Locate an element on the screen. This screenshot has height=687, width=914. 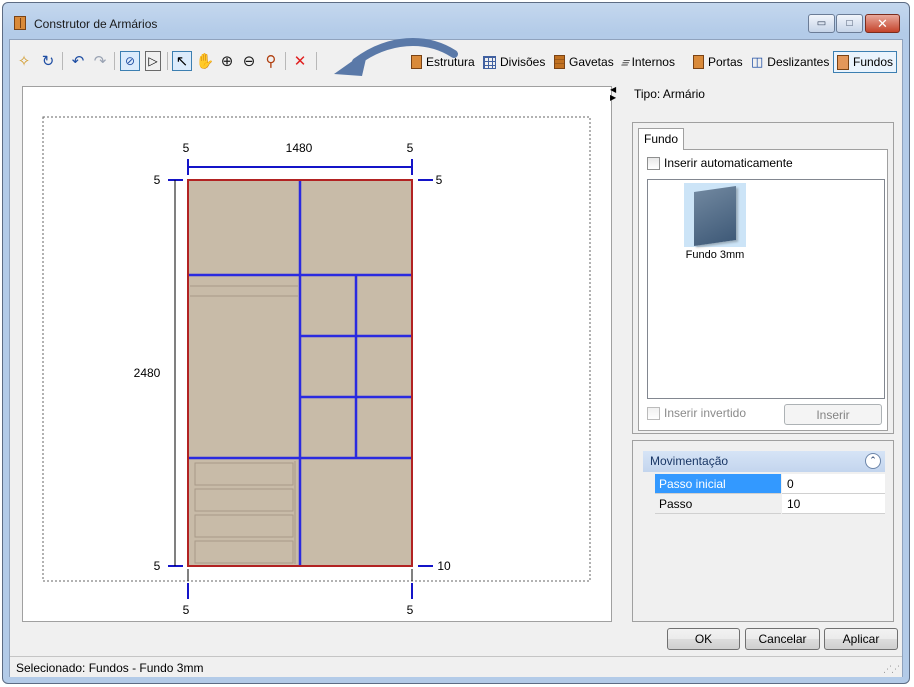
property-row: Passo inicial 0 is located at coordinates (770, 484).